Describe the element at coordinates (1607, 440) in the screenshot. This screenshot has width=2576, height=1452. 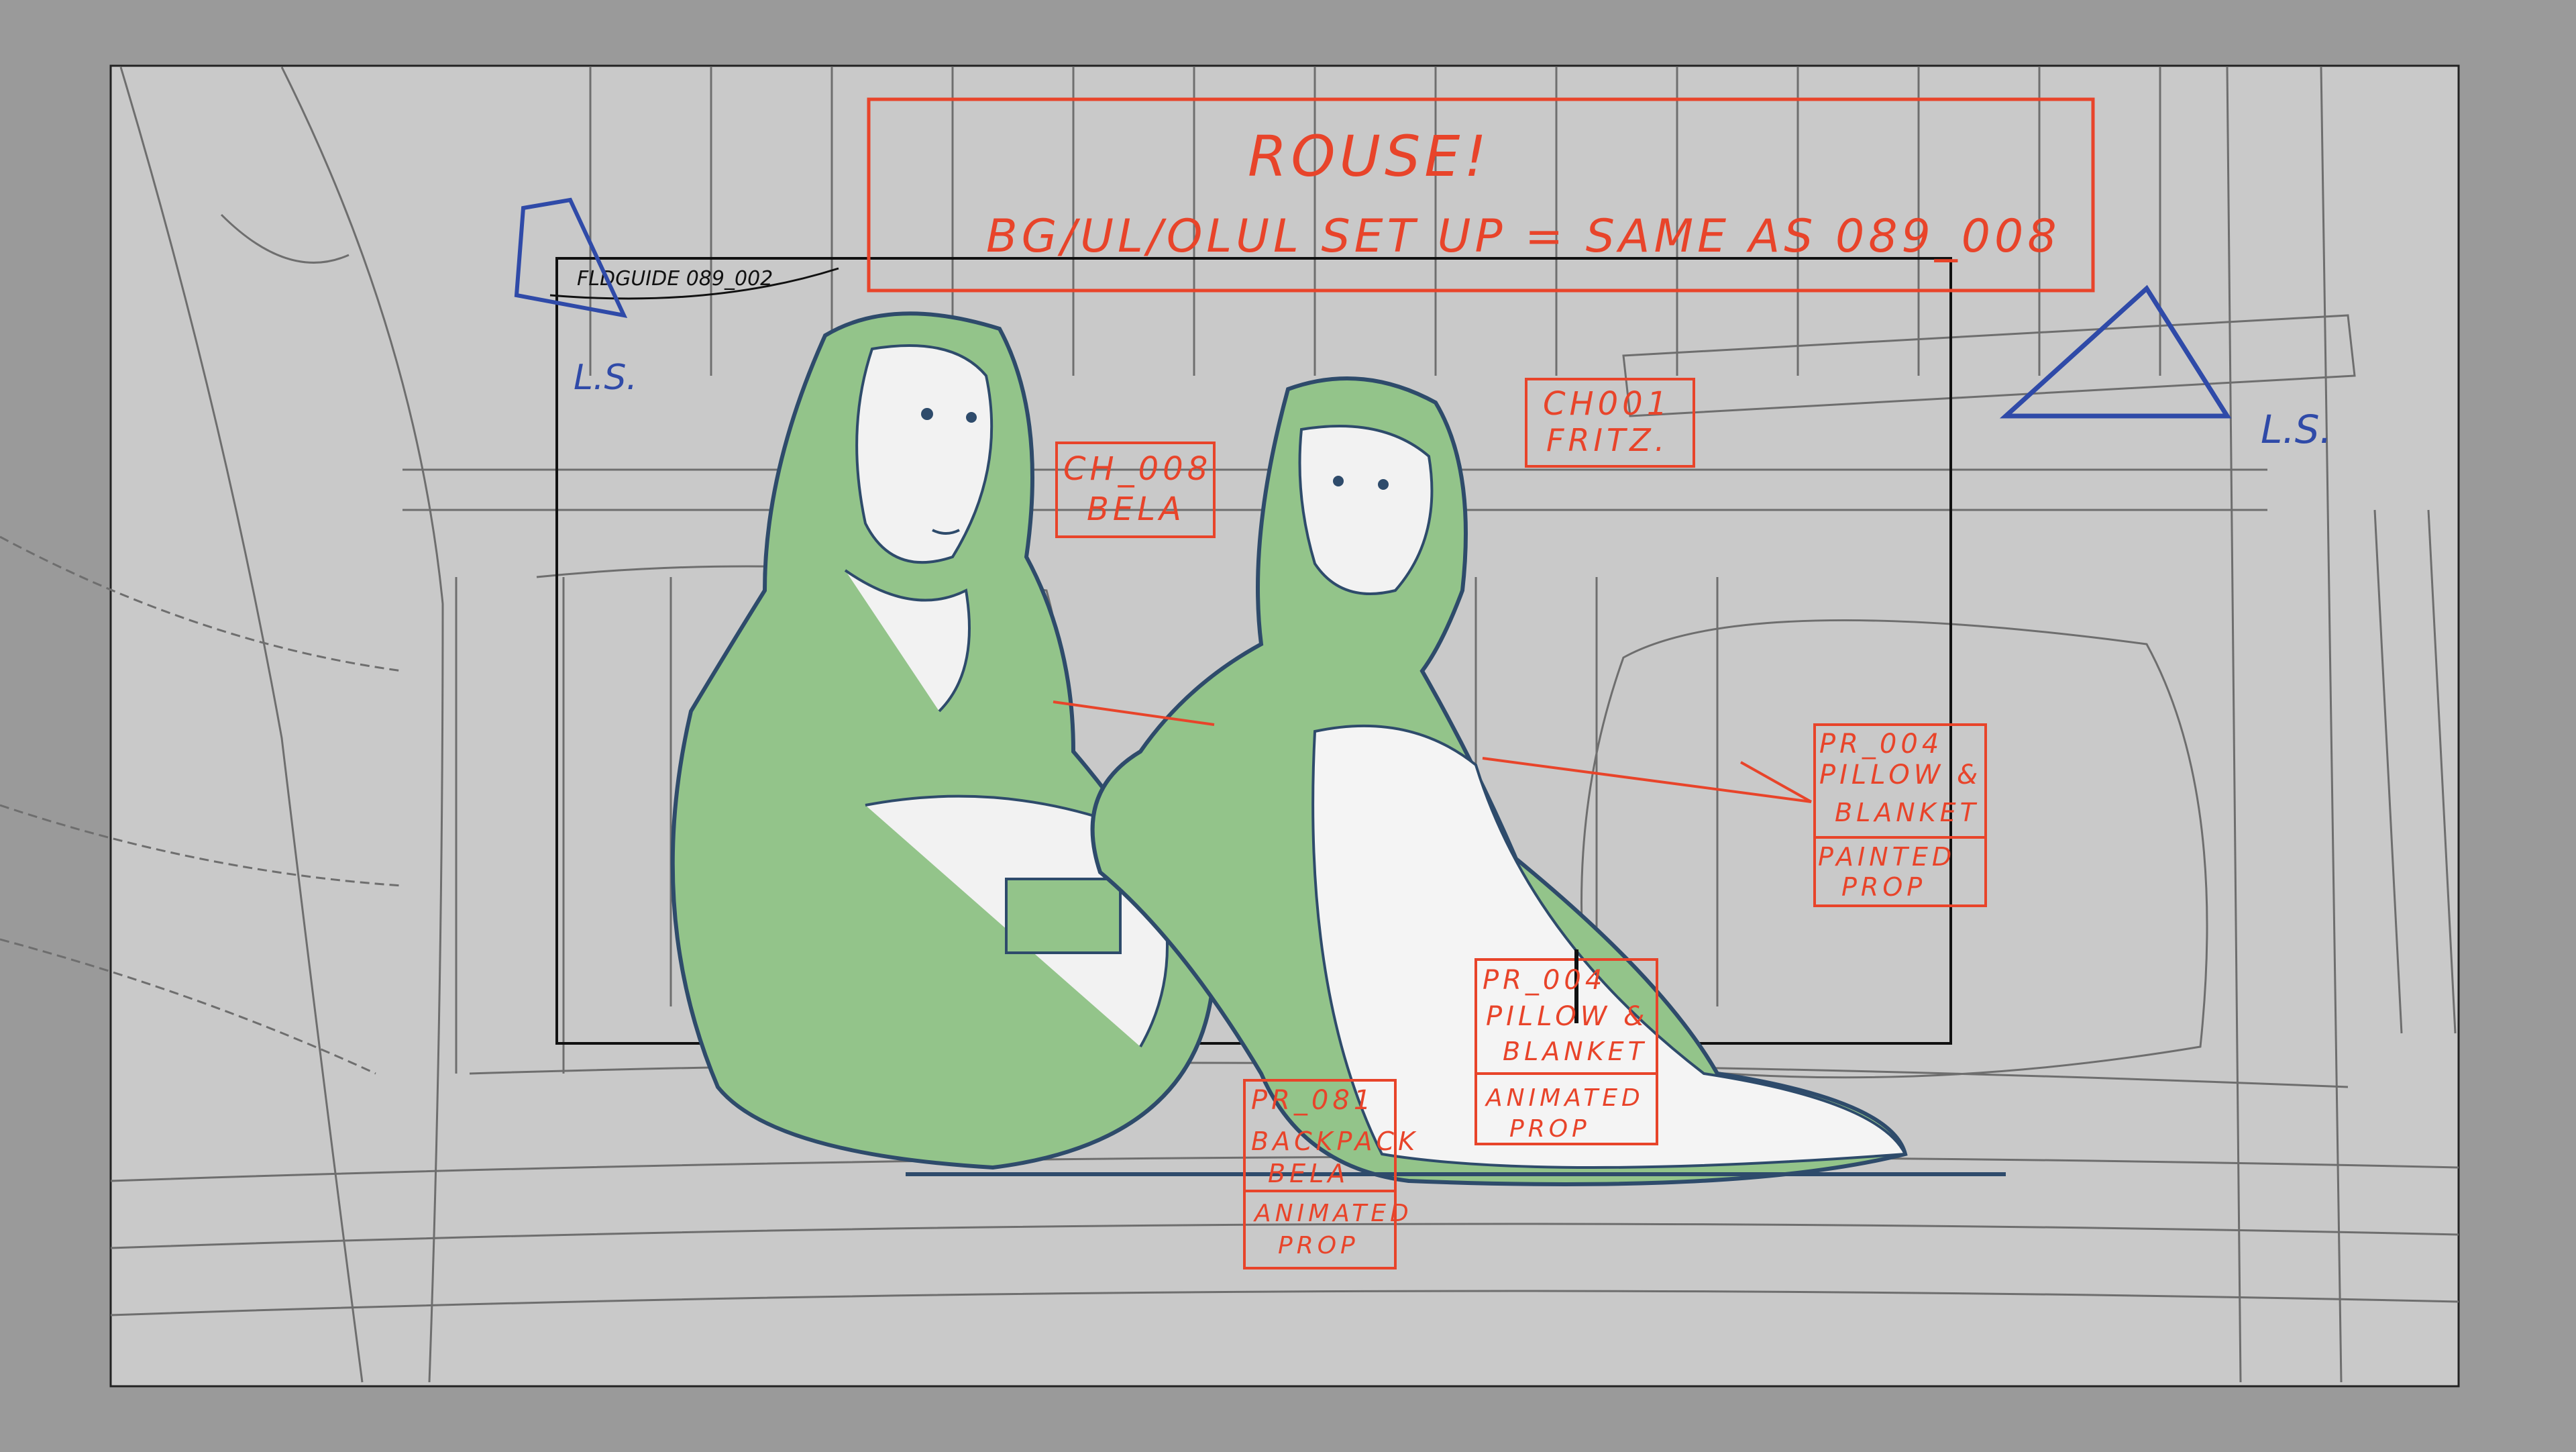
I see `svg-text: FRITZ.` at that location.